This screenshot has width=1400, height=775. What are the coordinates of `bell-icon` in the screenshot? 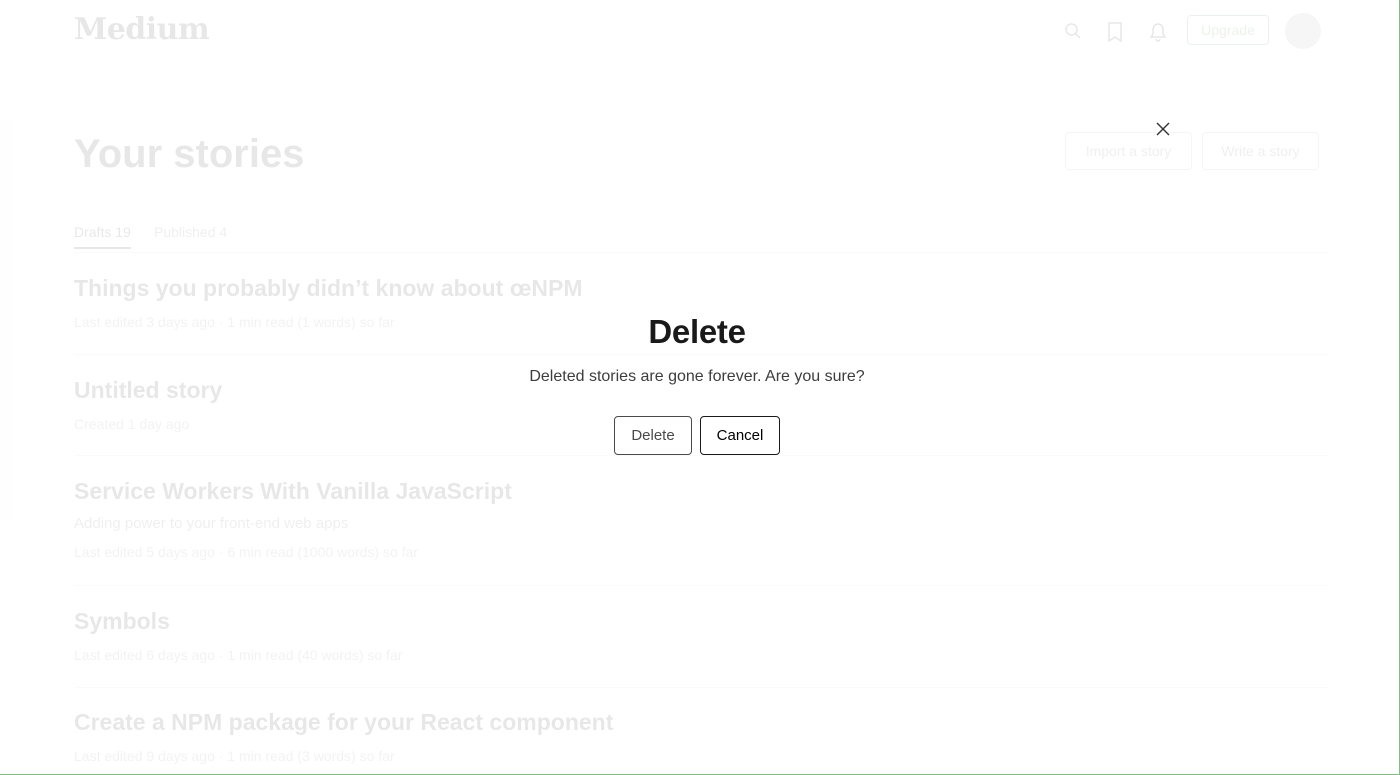 It's located at (1158, 32).